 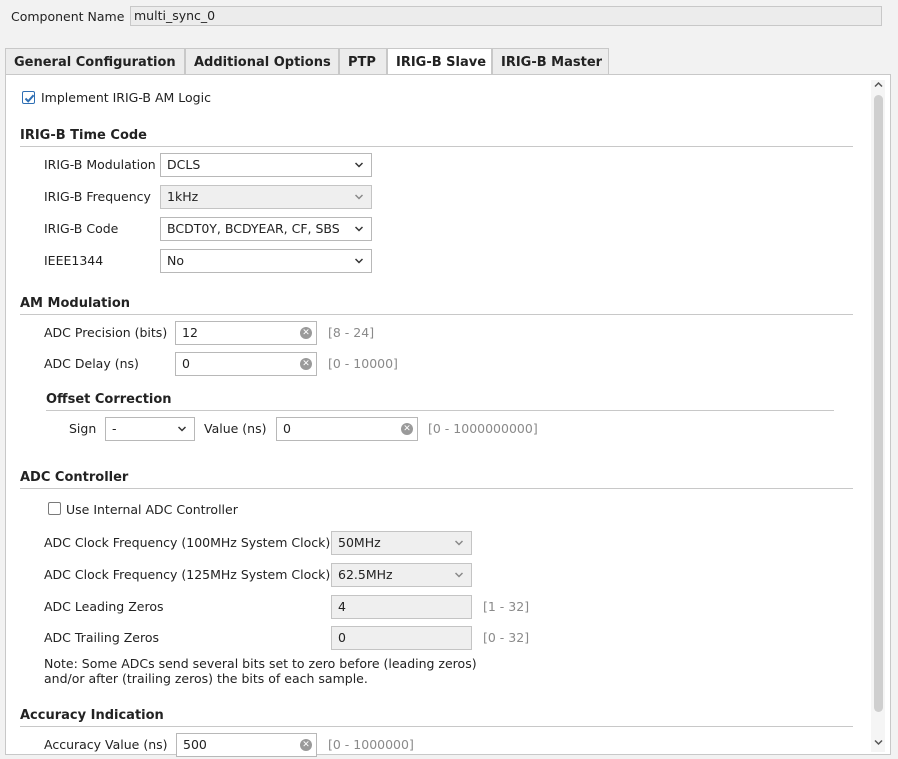 I want to click on adc-controller-heading: ADC Controller, so click(x=74, y=477).